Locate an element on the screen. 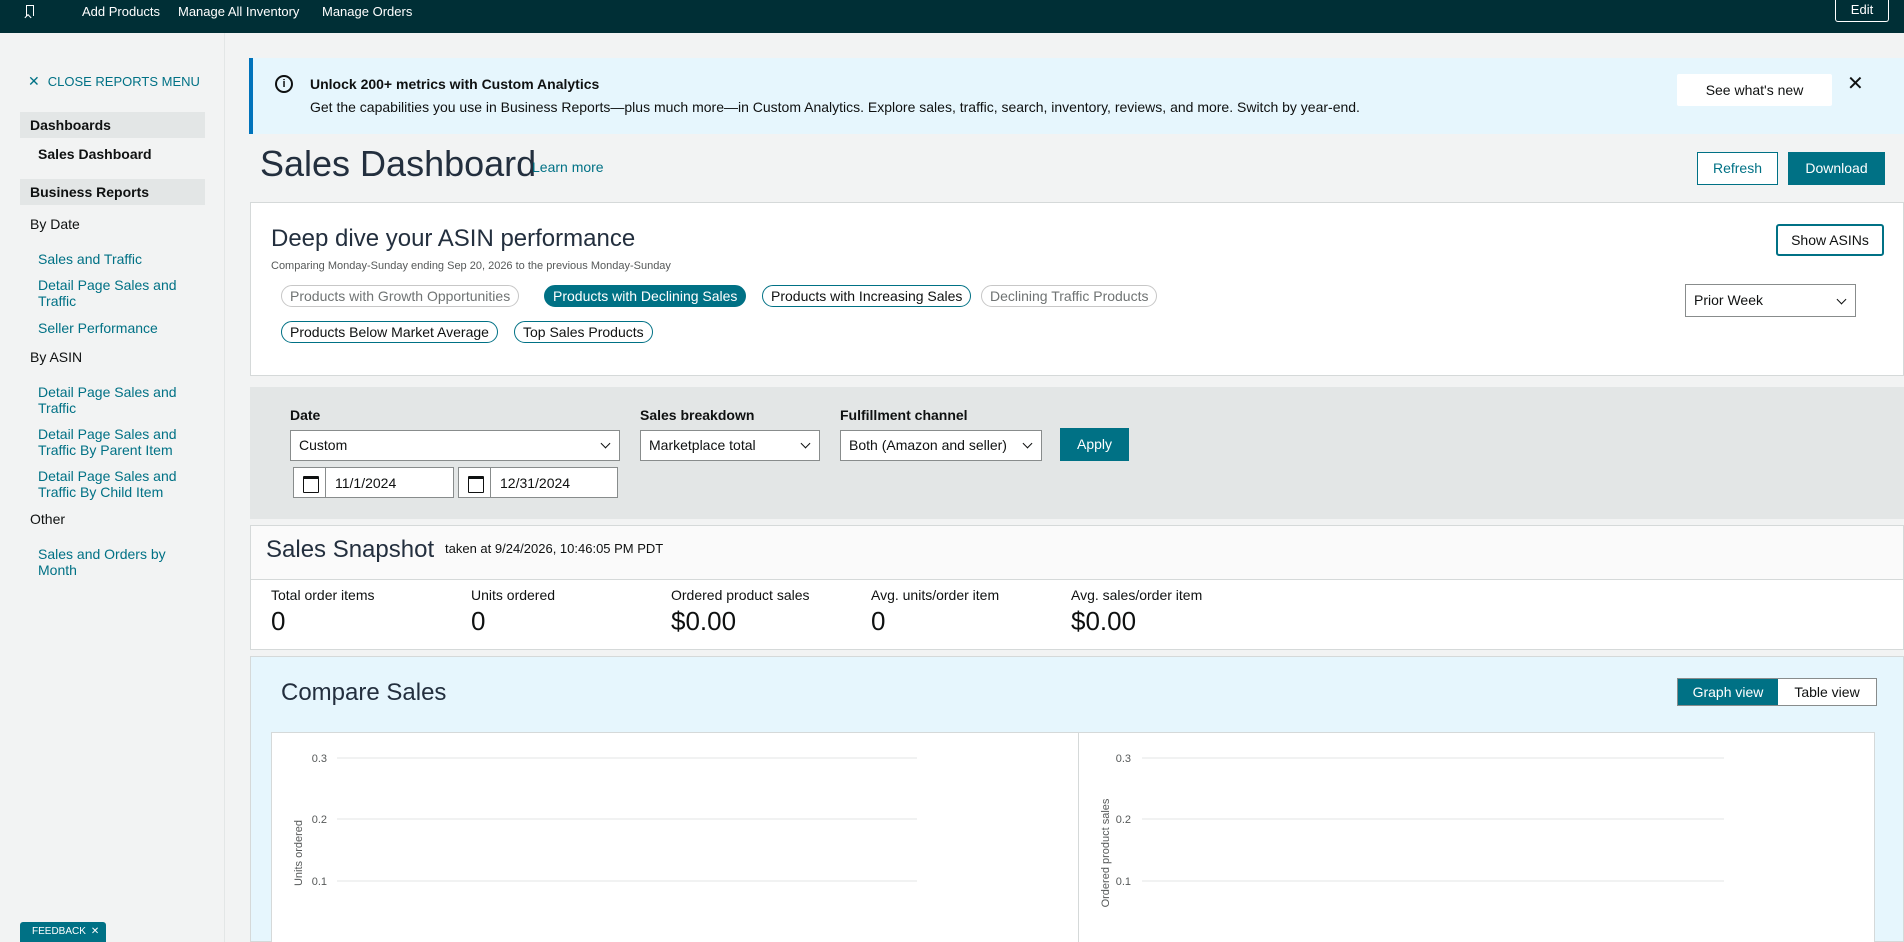 Image resolution: width=1904 pixels, height=942 pixels. sidebar-link-asin-detail-page: Detail Page Sales and Traffic is located at coordinates (113, 400).